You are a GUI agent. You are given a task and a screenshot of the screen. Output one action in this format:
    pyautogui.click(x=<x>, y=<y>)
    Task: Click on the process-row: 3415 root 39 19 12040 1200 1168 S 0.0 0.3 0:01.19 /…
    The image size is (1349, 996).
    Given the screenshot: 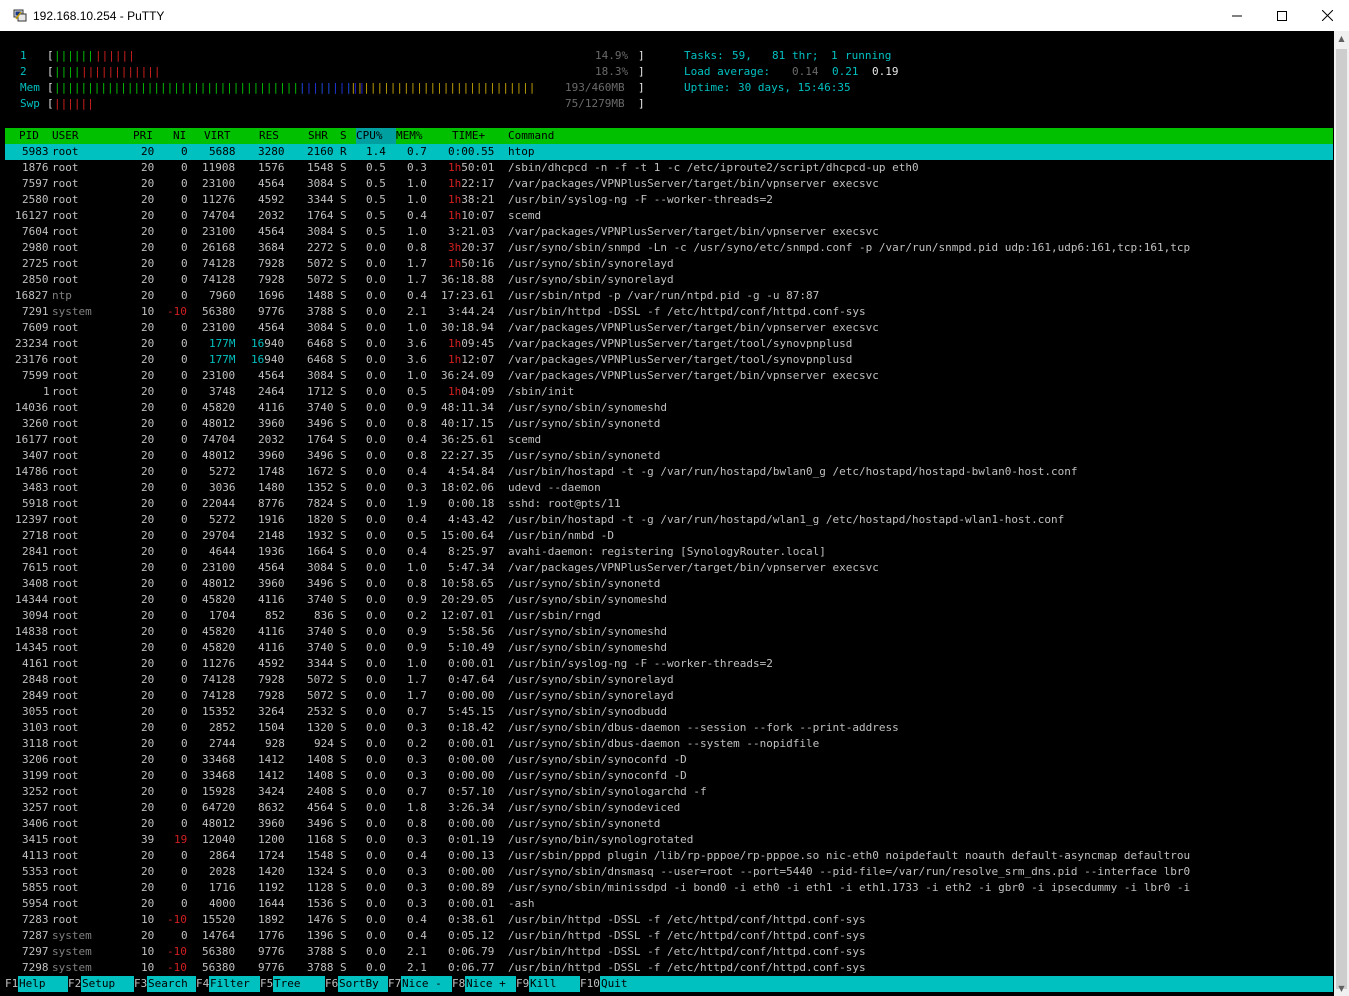 What is the action you would take?
    pyautogui.click(x=669, y=840)
    